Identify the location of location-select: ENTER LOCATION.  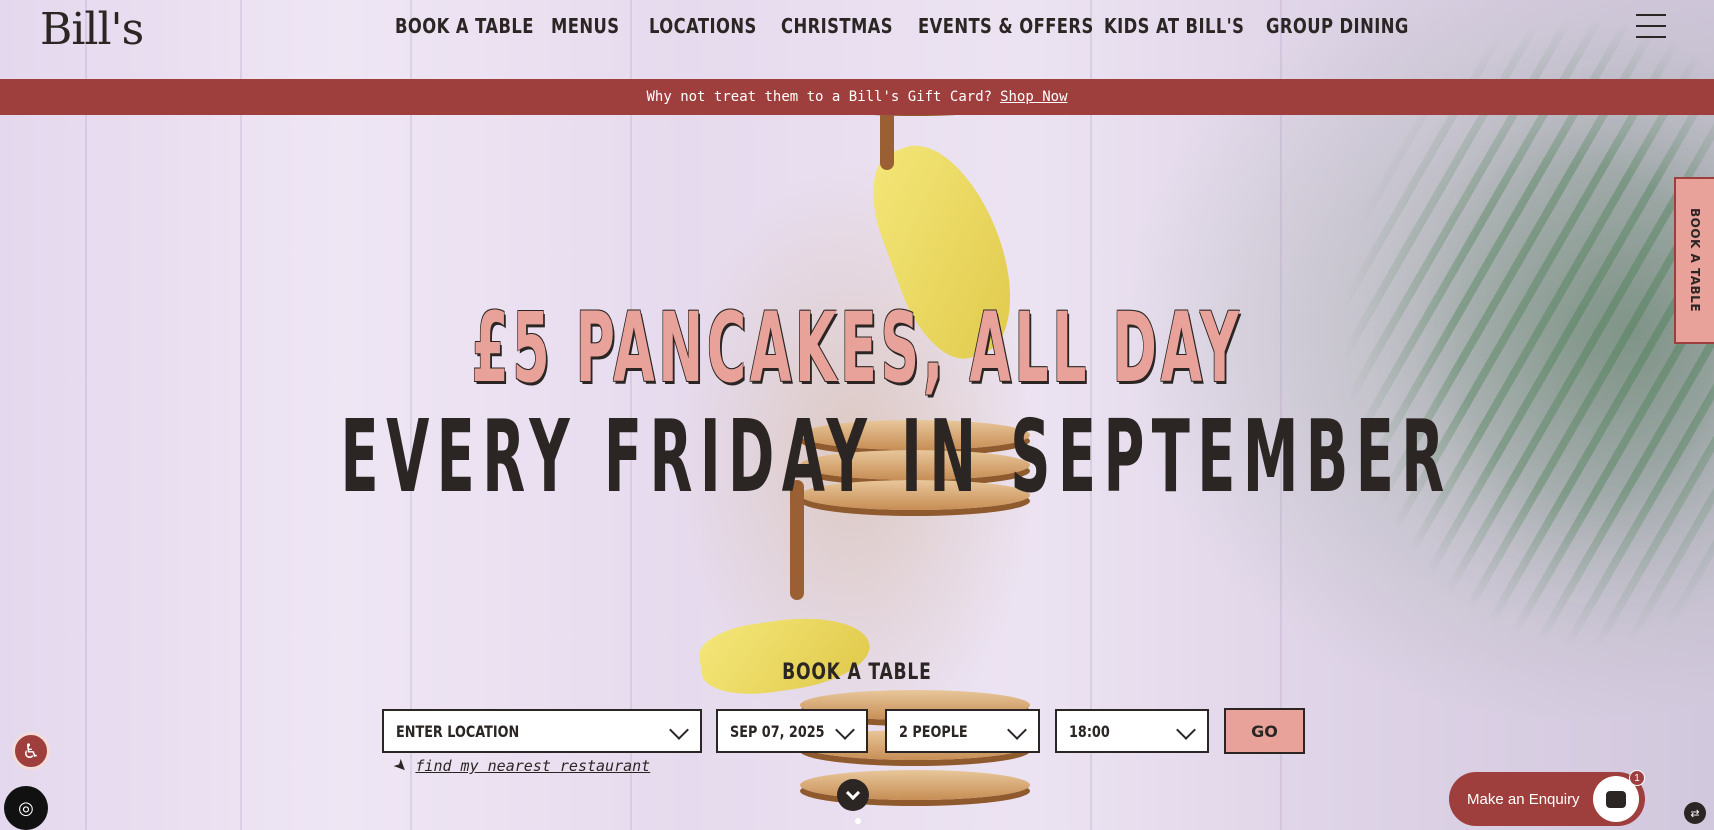
(542, 731).